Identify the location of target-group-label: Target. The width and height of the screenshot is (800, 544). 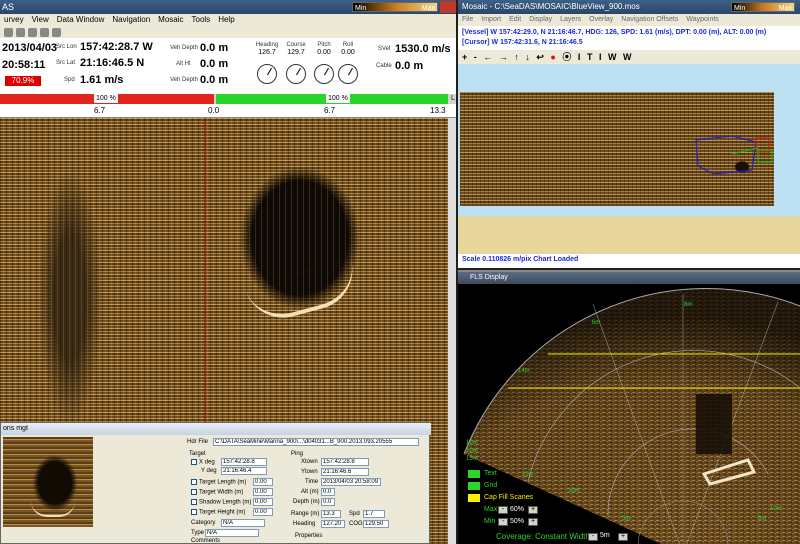
(197, 454).